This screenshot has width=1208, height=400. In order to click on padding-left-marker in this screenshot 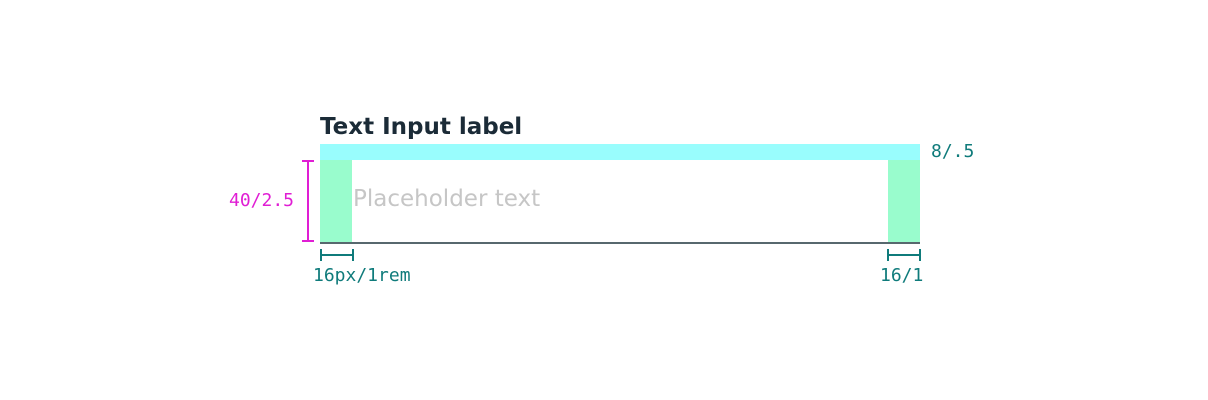, I will do `click(337, 255)`.